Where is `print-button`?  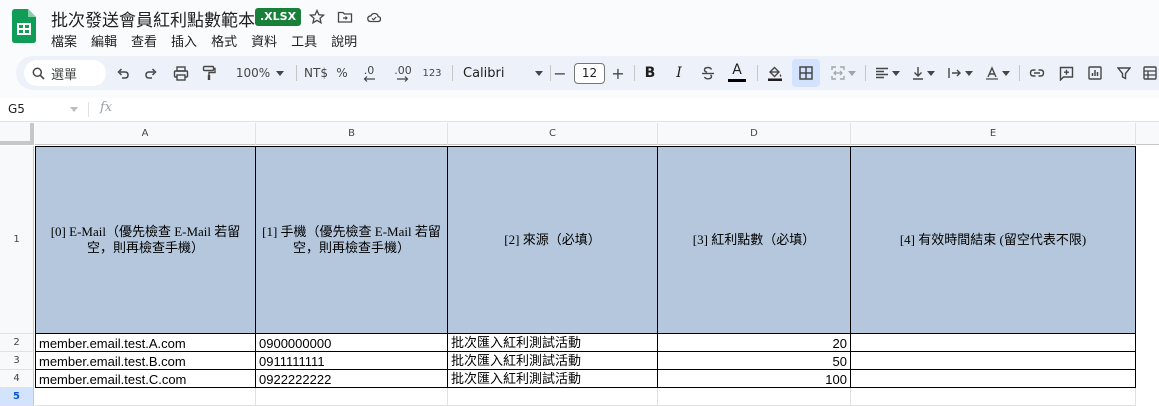 print-button is located at coordinates (181, 73).